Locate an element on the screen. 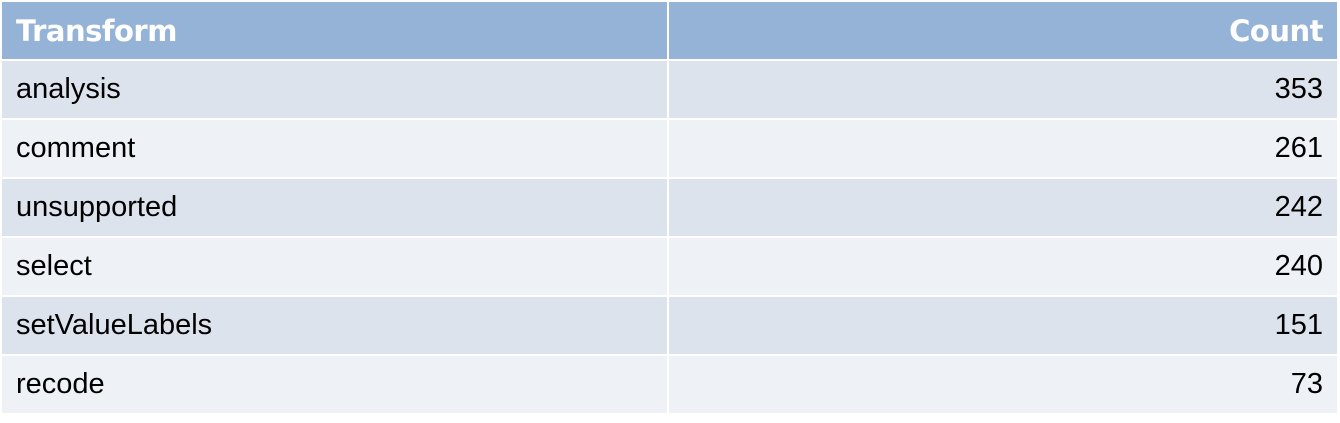  transform-cell: setValueLabels is located at coordinates (335, 326).